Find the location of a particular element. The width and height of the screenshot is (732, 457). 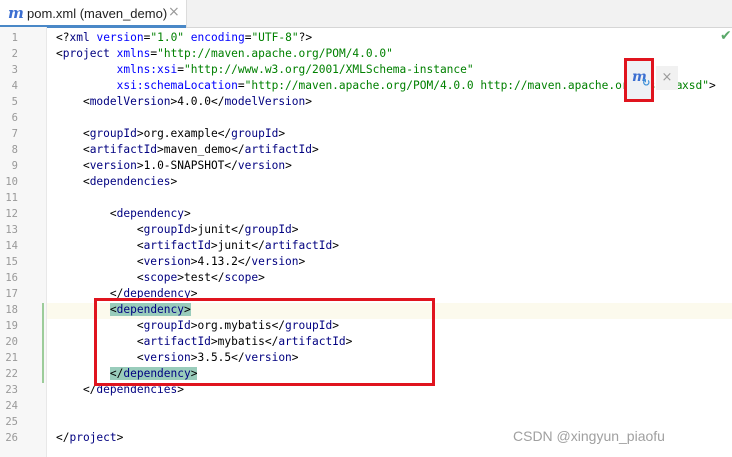

line-number: 22 is located at coordinates (11, 374).